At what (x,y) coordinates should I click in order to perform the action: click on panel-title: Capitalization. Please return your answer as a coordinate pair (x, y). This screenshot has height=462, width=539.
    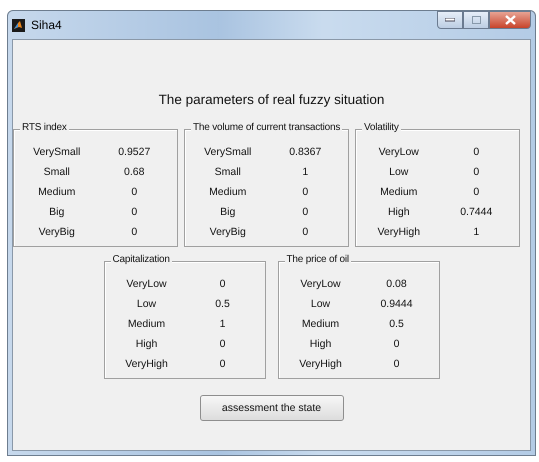
    Looking at the image, I should click on (141, 259).